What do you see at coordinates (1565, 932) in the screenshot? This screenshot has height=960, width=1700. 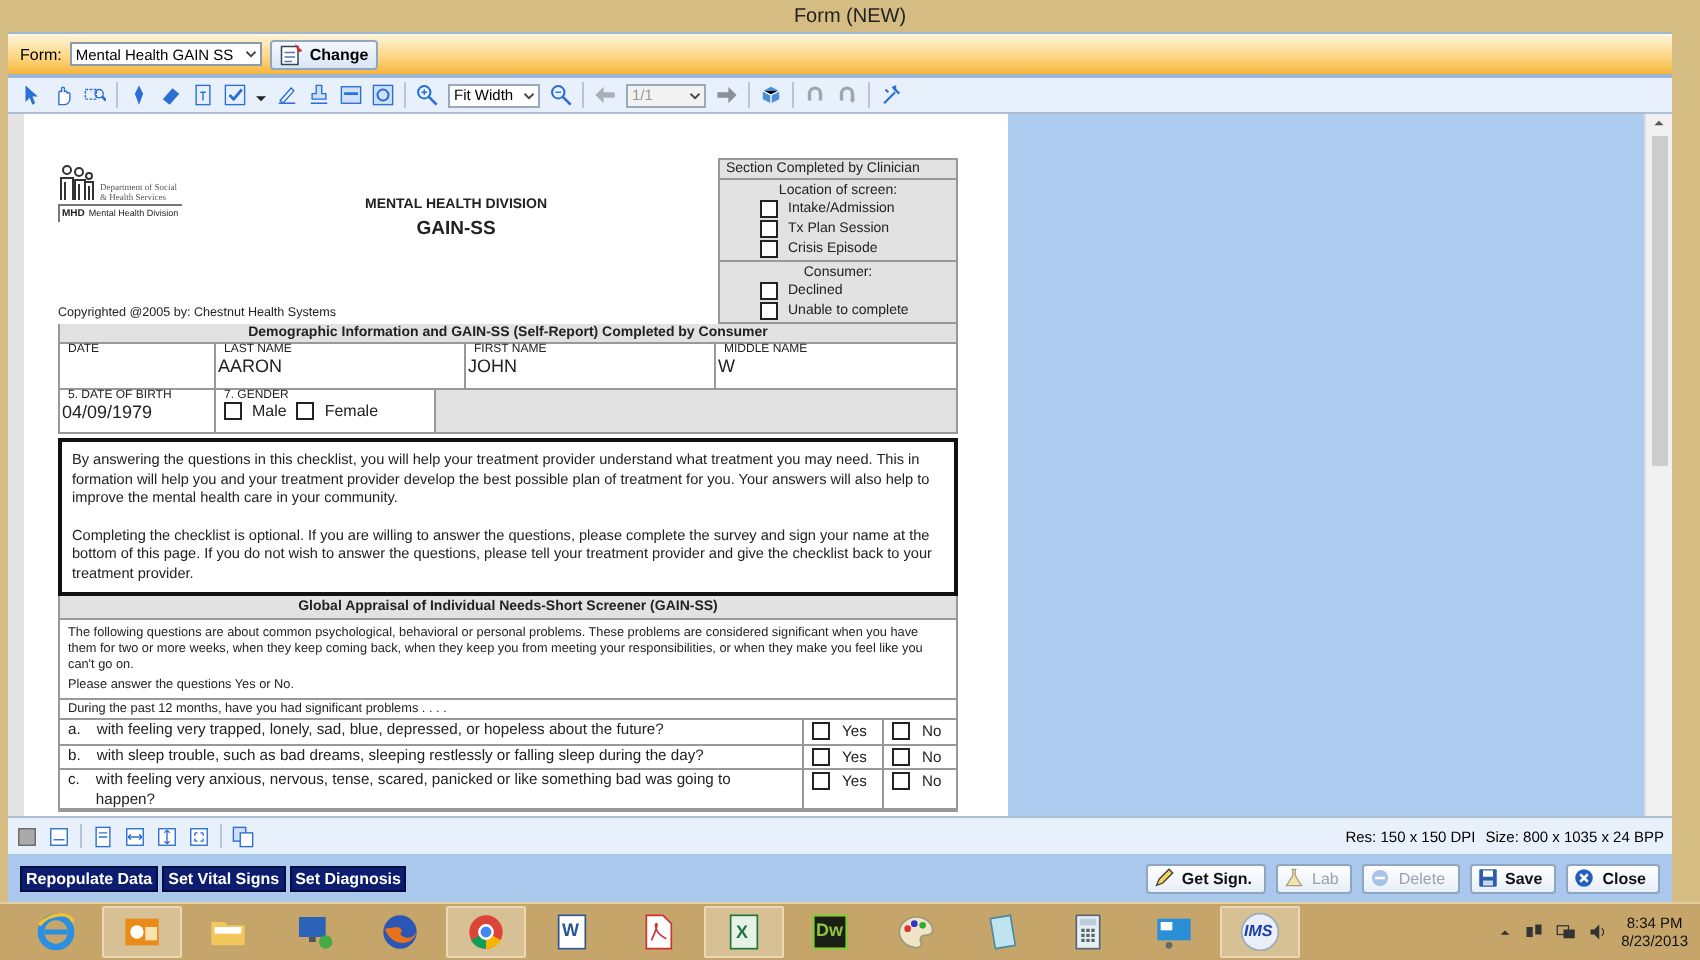 I see `connection-icon` at bounding box center [1565, 932].